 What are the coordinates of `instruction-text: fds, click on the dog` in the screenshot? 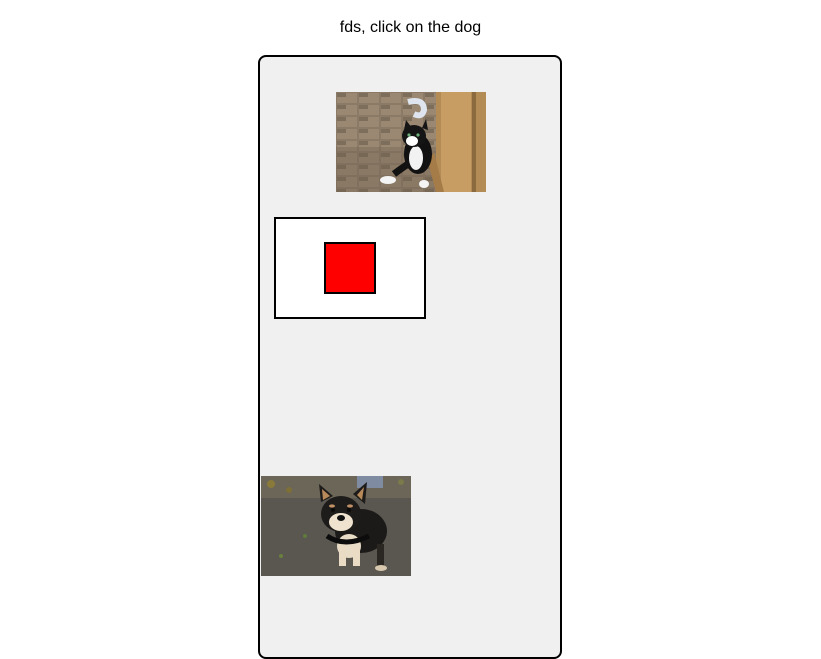 It's located at (410, 27).